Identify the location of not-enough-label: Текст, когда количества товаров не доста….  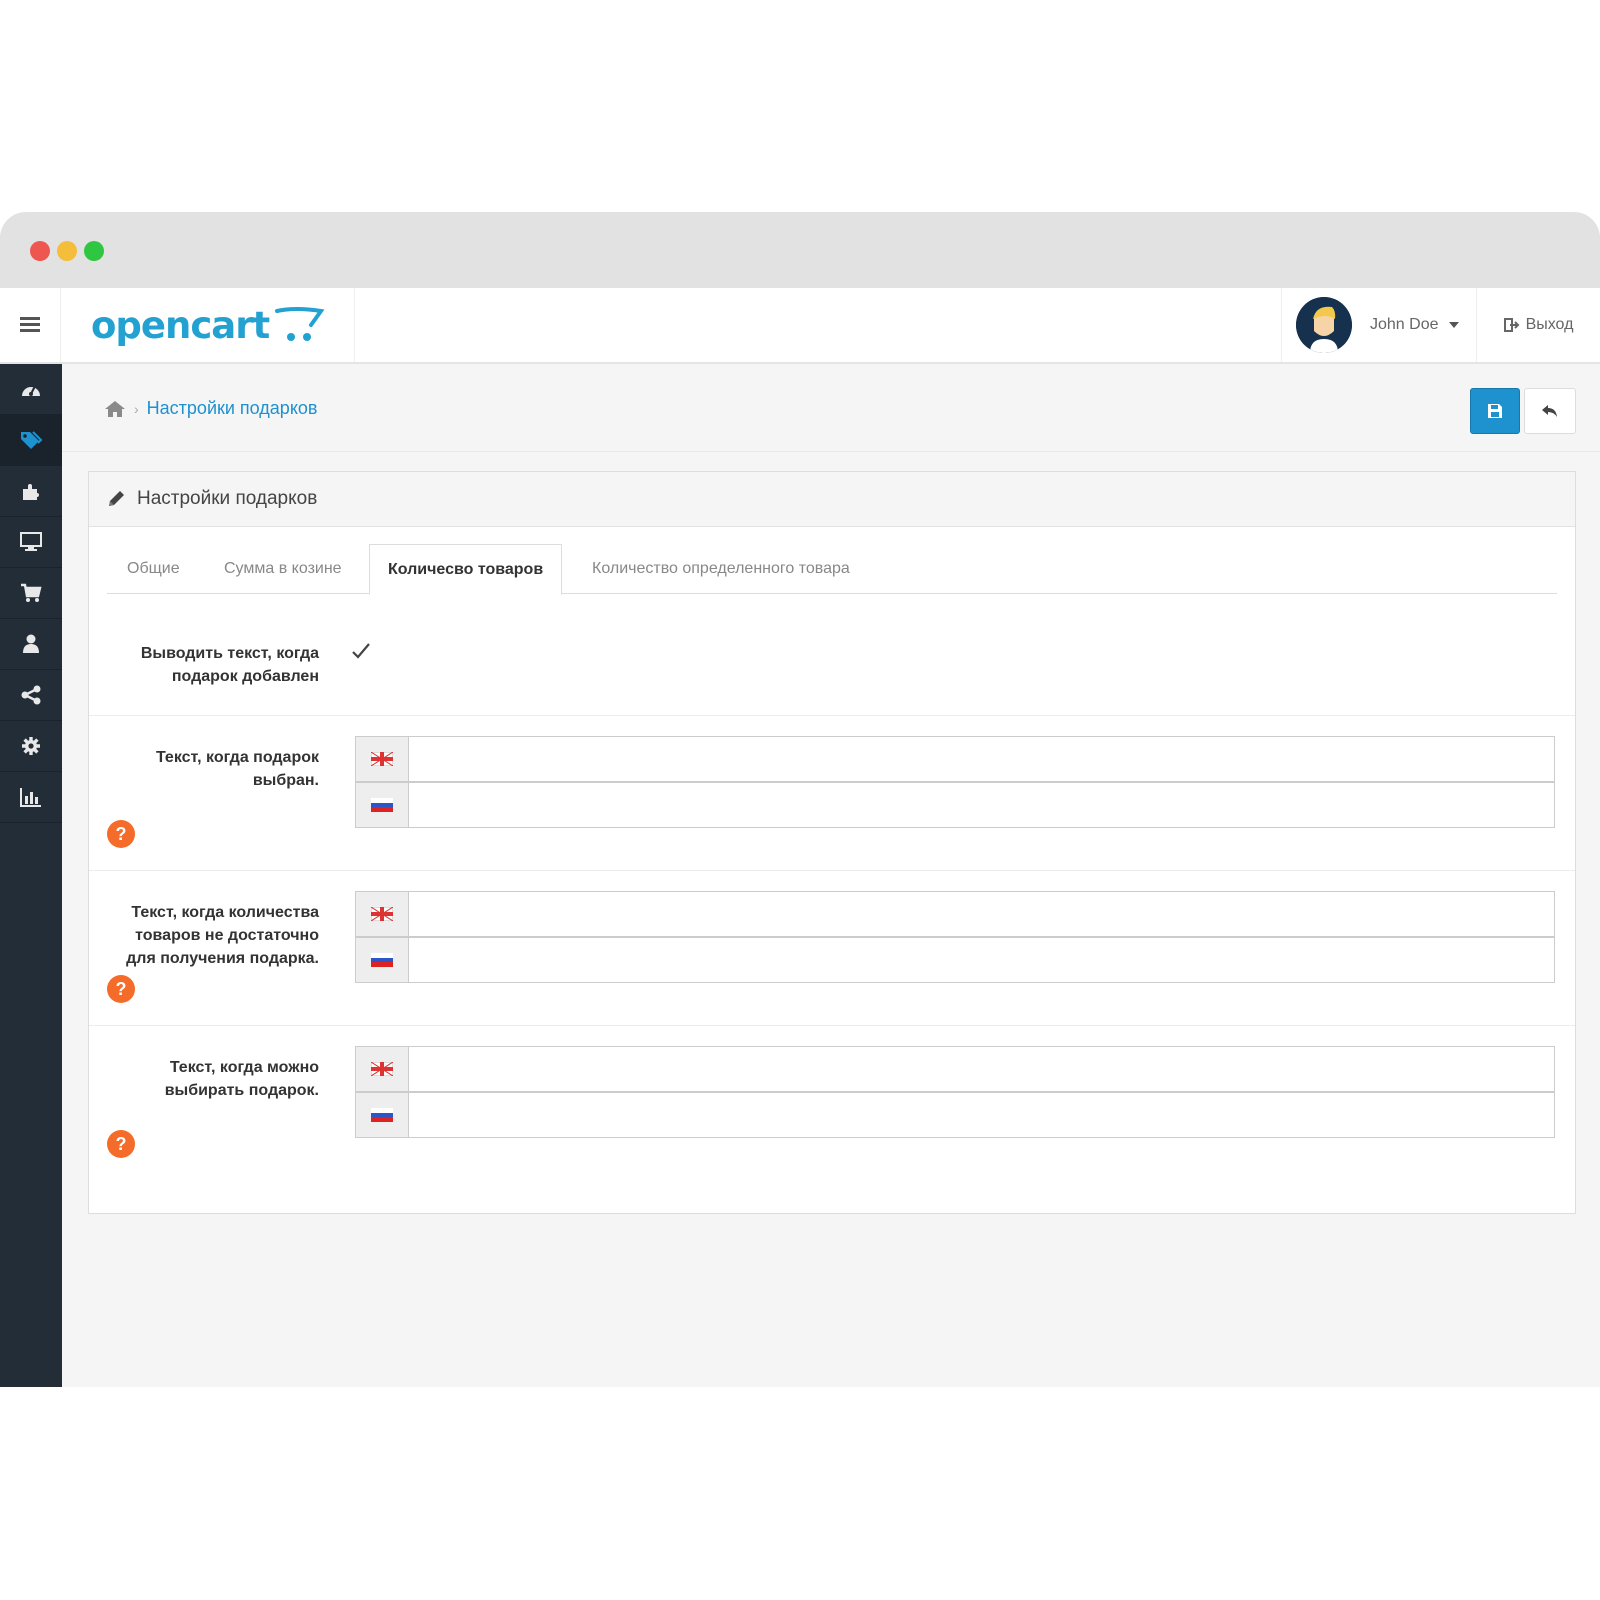
(222, 935).